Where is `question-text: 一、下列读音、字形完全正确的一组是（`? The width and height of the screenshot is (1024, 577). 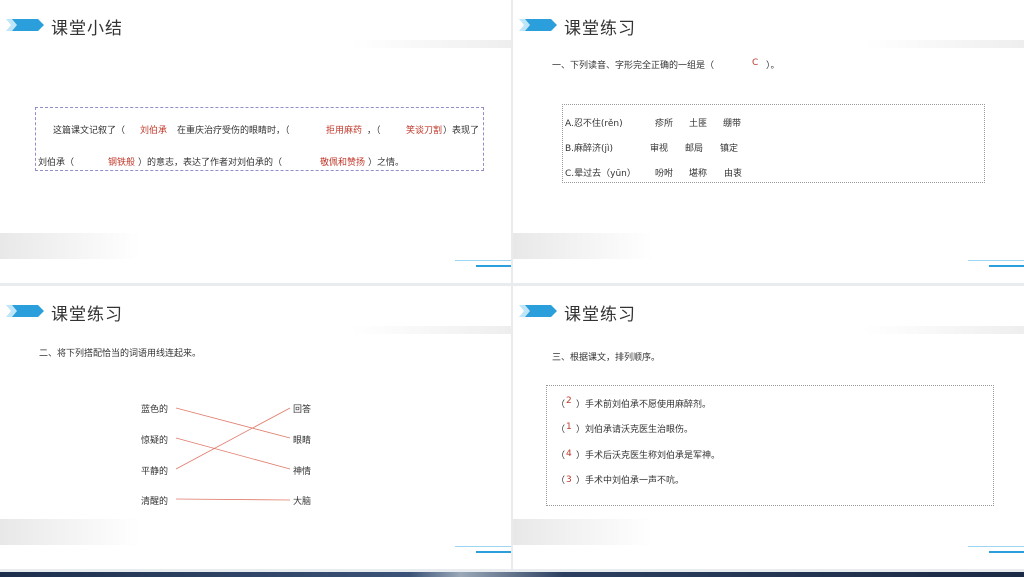 question-text: 一、下列读音、字形完全正确的一组是（ is located at coordinates (633, 66).